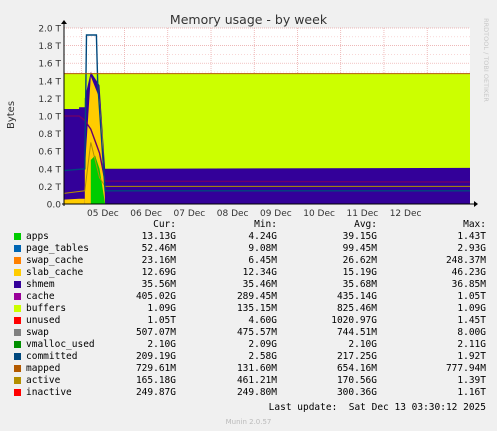 The image size is (497, 431). Describe the element at coordinates (406, 214) in the screenshot. I see `x-tick-label: 12 Dec` at that location.